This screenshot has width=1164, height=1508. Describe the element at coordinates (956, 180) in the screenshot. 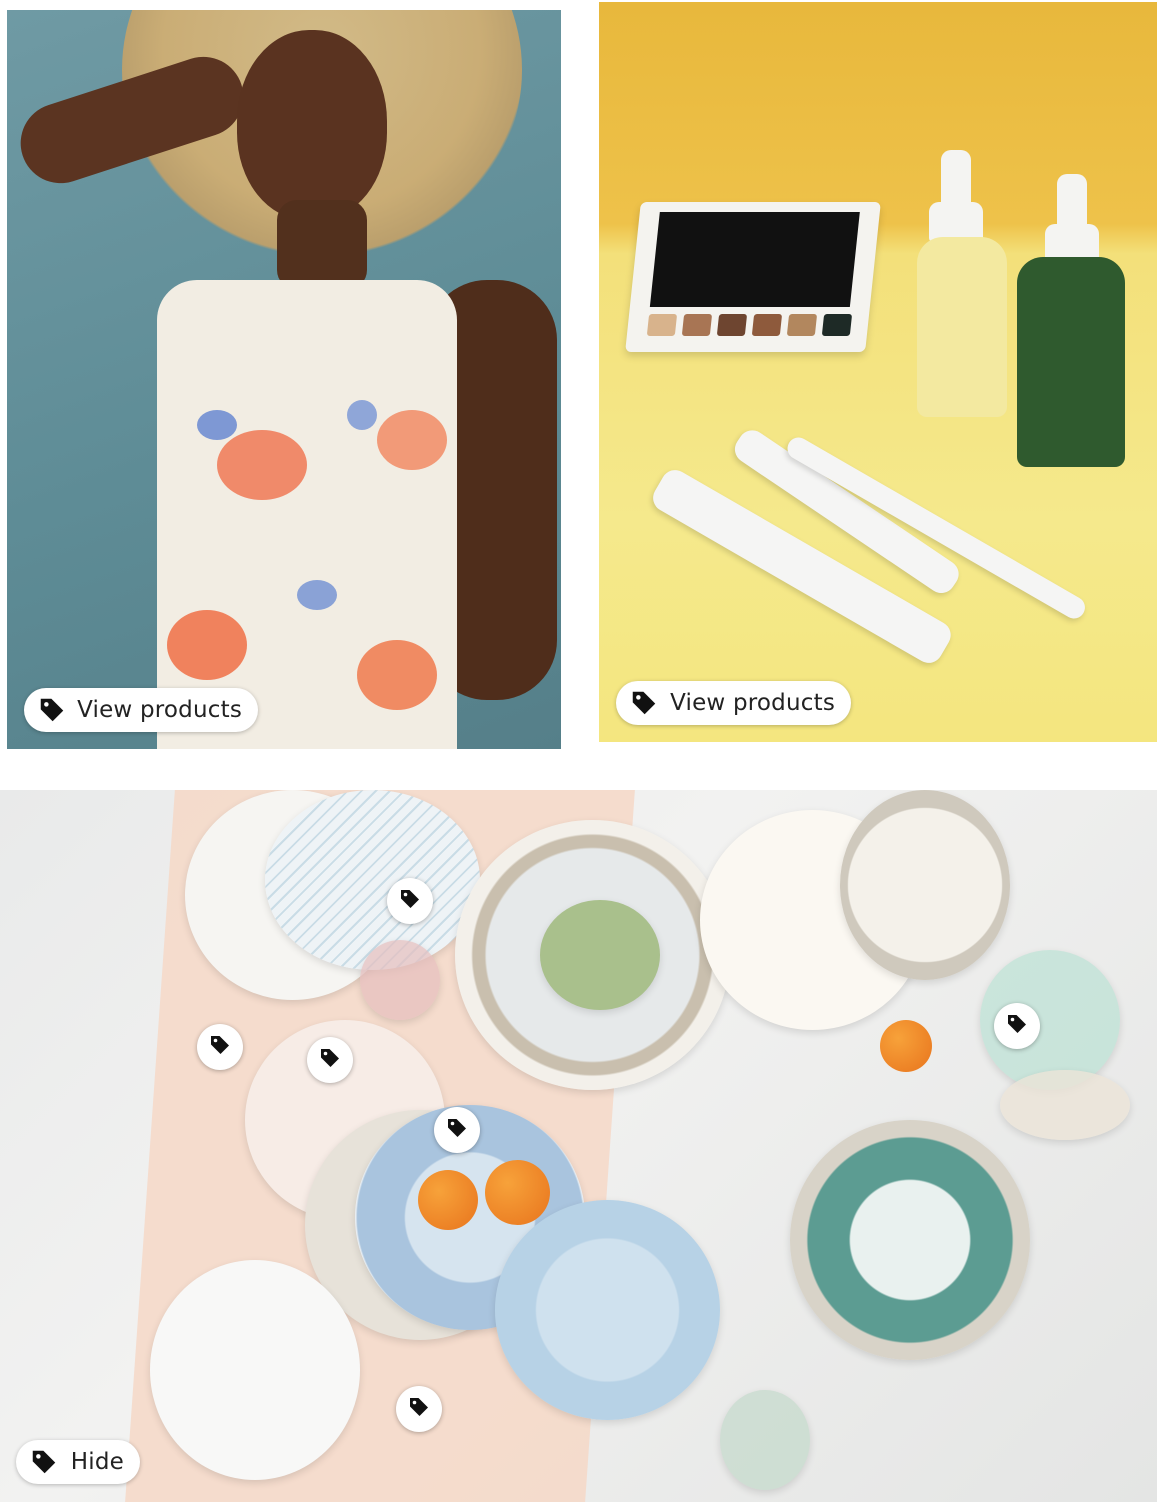

I see `dropper-cap-shape` at that location.